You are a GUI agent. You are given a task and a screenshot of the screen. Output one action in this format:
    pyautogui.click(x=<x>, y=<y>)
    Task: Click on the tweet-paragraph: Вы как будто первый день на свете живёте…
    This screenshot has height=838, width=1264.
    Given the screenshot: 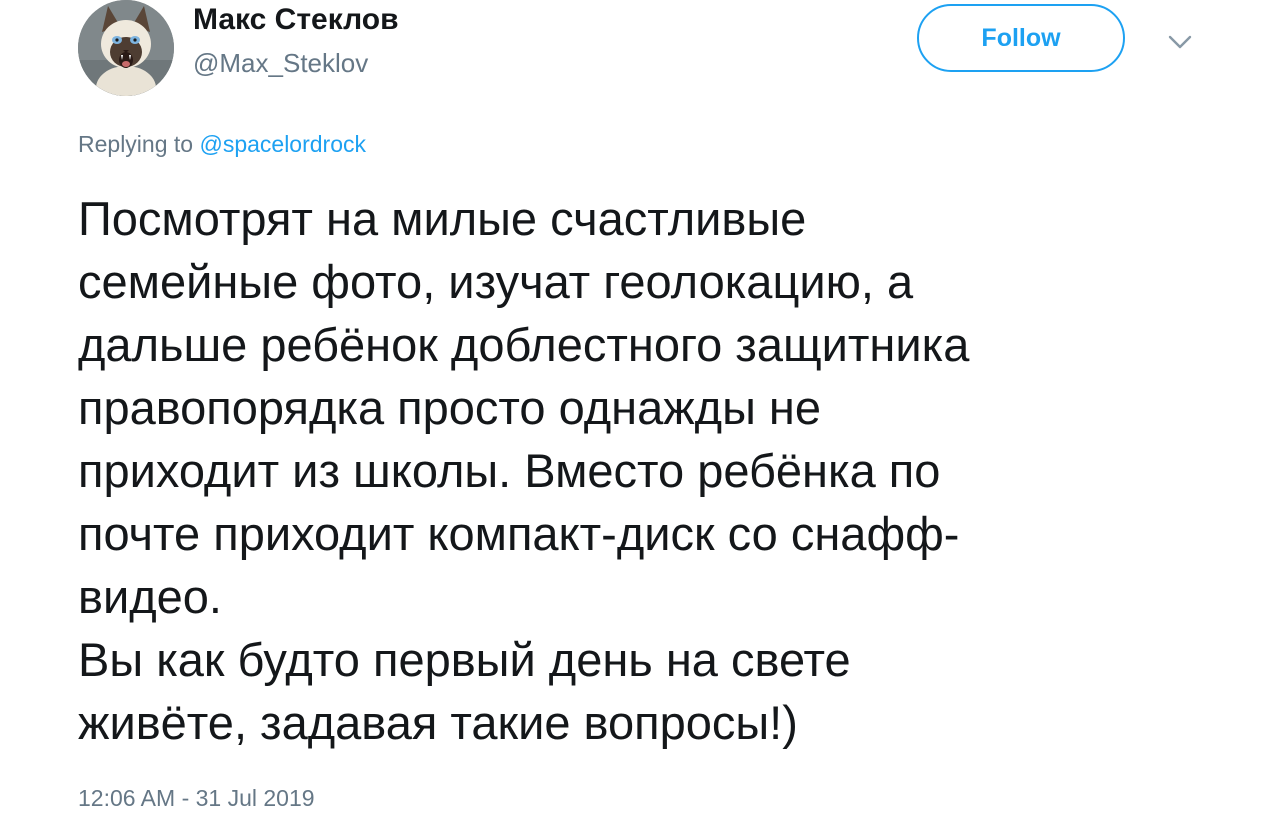 What is the action you would take?
    pyautogui.click(x=464, y=691)
    